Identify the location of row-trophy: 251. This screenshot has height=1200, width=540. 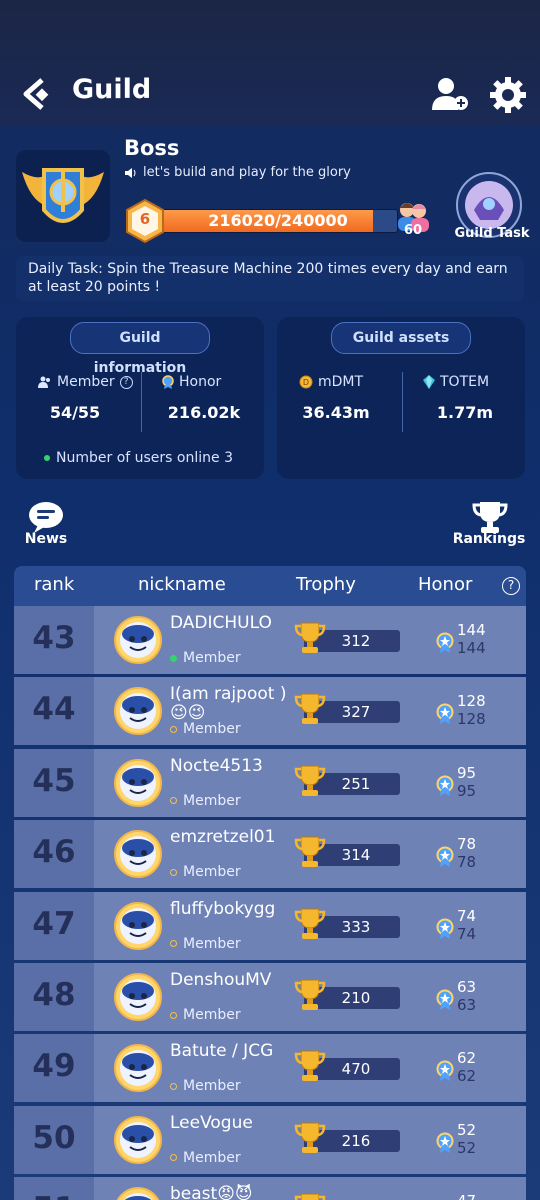
(356, 783).